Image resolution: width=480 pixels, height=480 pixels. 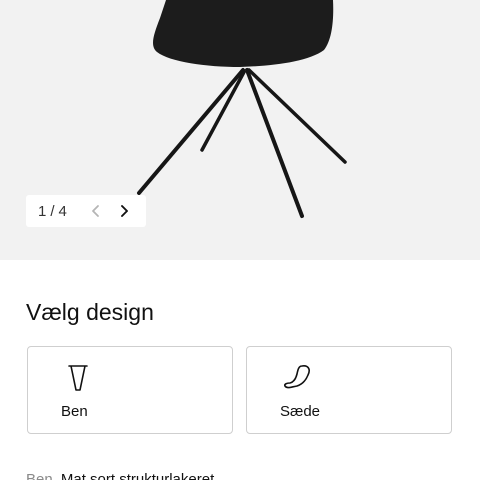 I want to click on spec-key: Ben, so click(x=39, y=475).